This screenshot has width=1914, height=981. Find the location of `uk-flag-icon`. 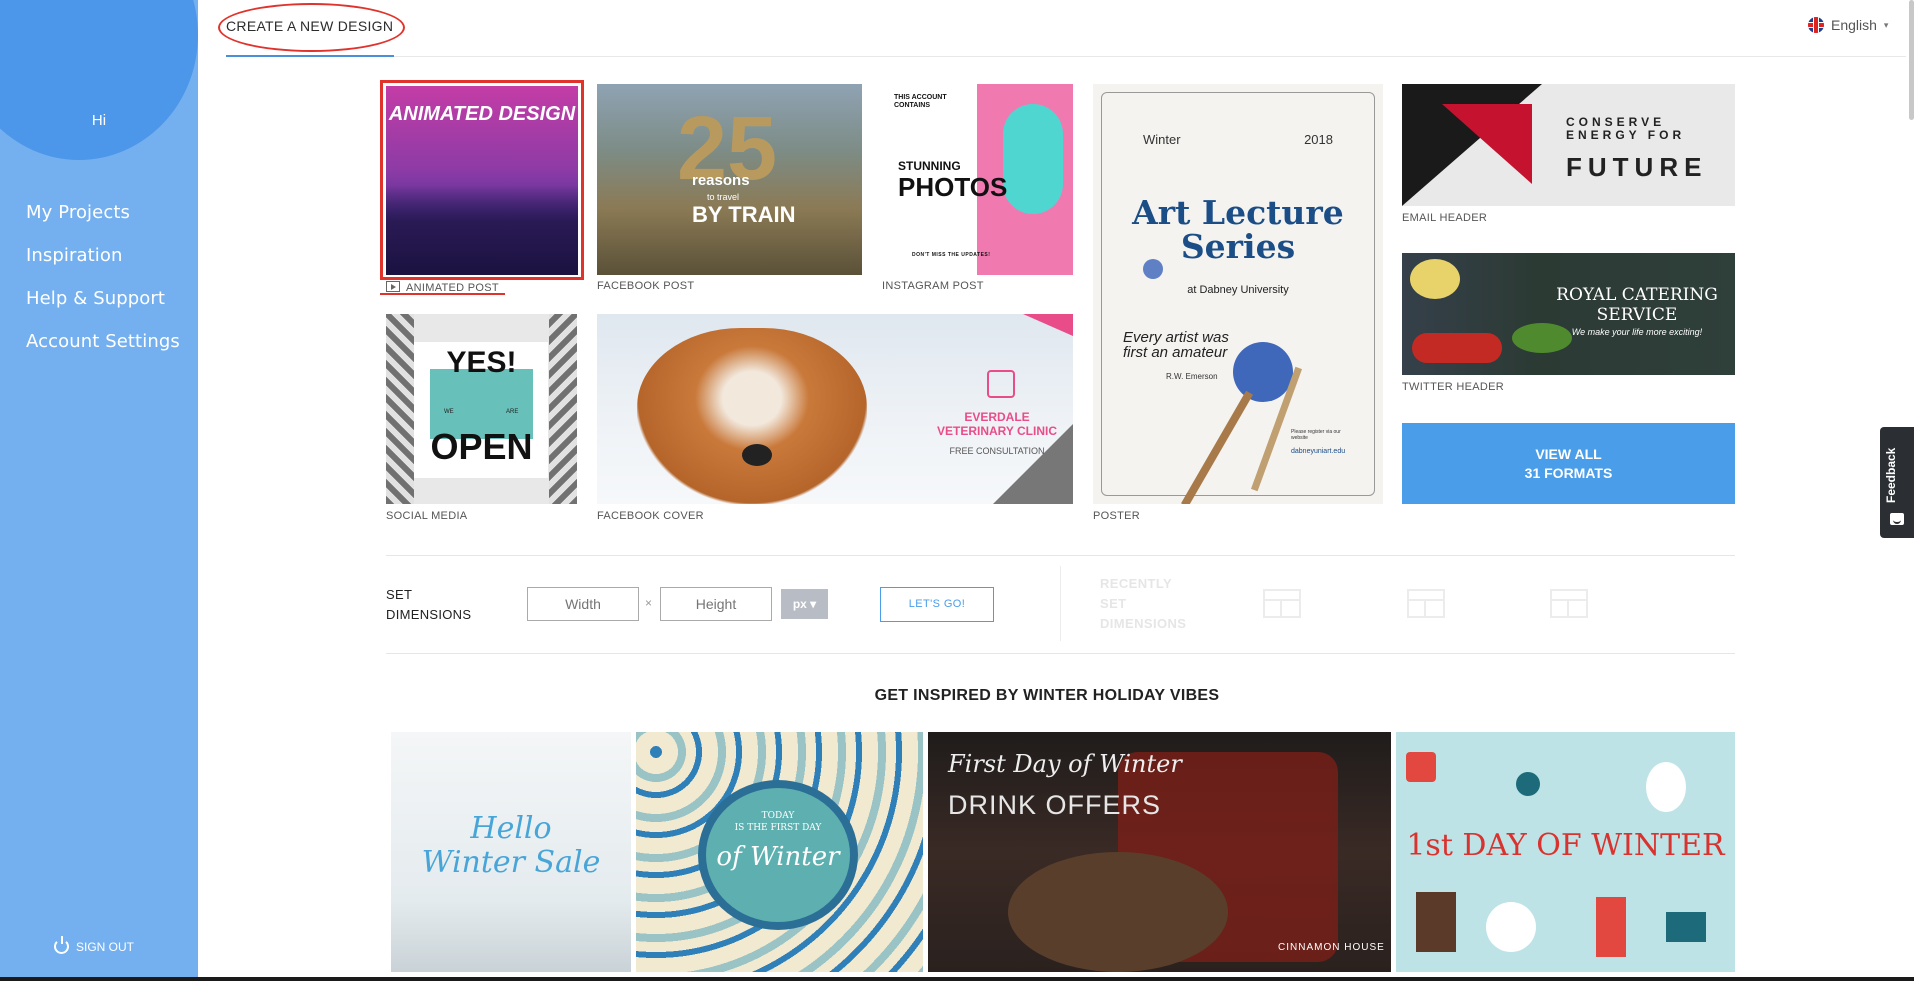

uk-flag-icon is located at coordinates (1816, 25).